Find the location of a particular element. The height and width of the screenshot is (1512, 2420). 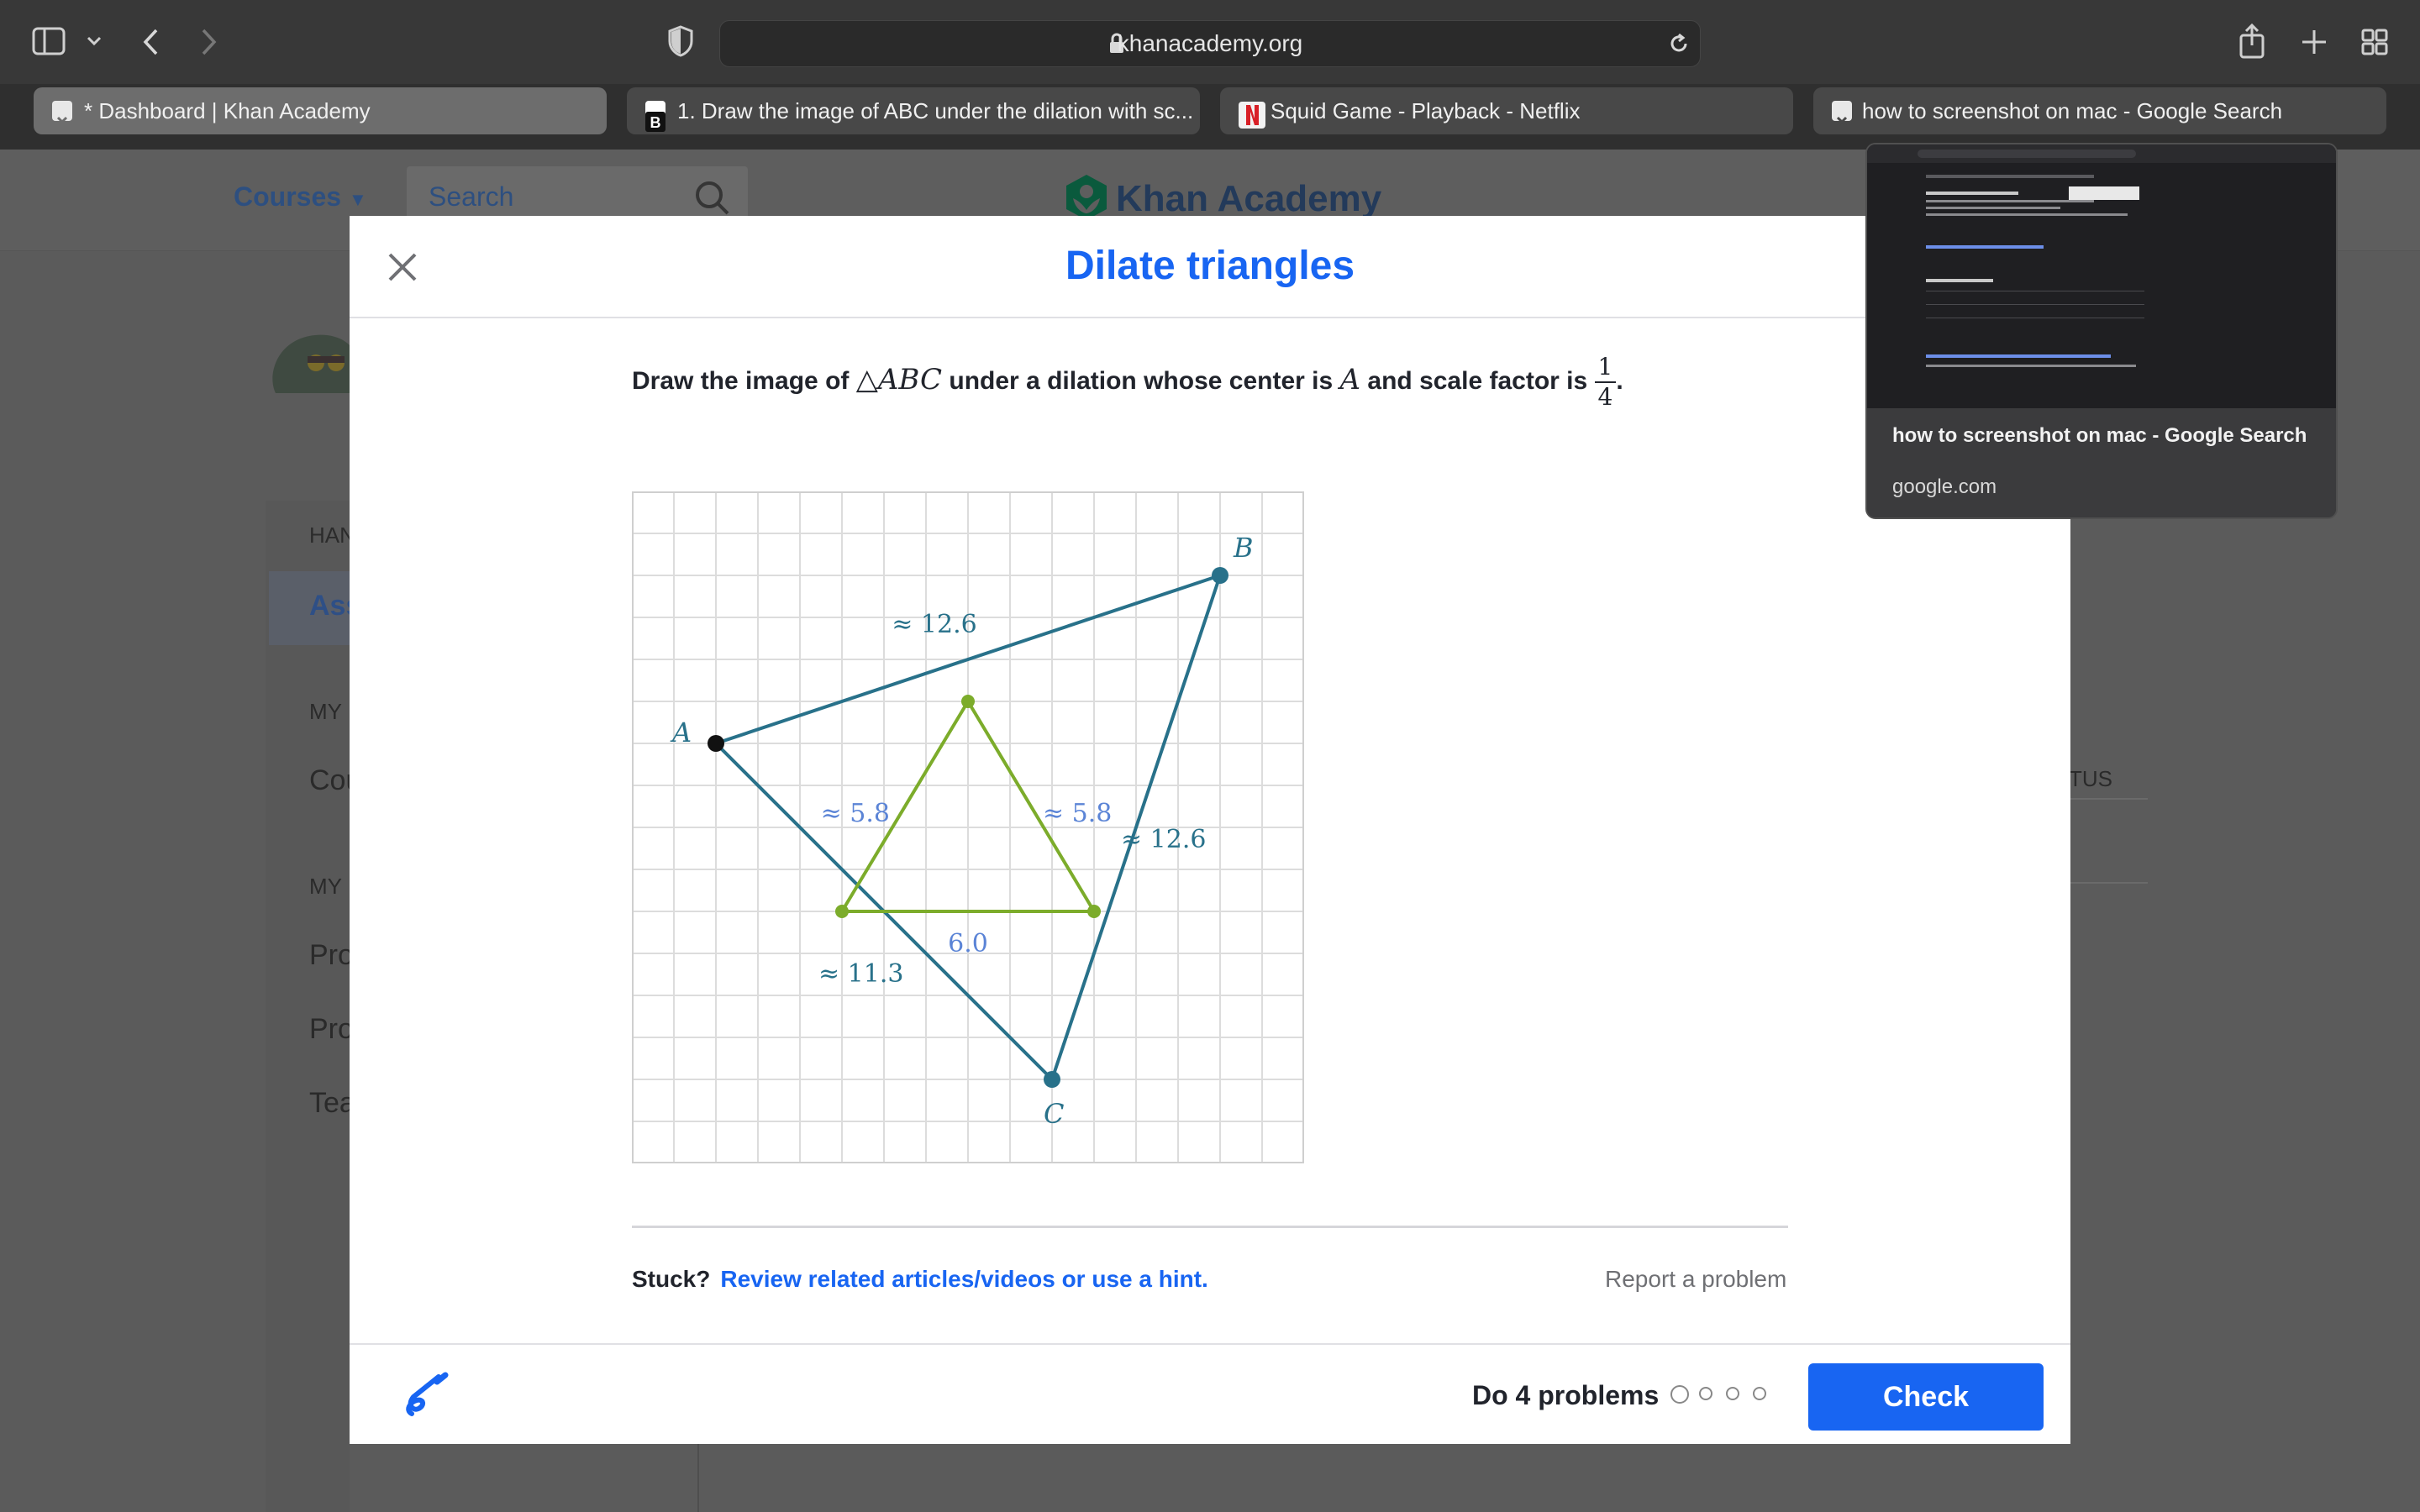

math-center: A is located at coordinates (1350, 379).